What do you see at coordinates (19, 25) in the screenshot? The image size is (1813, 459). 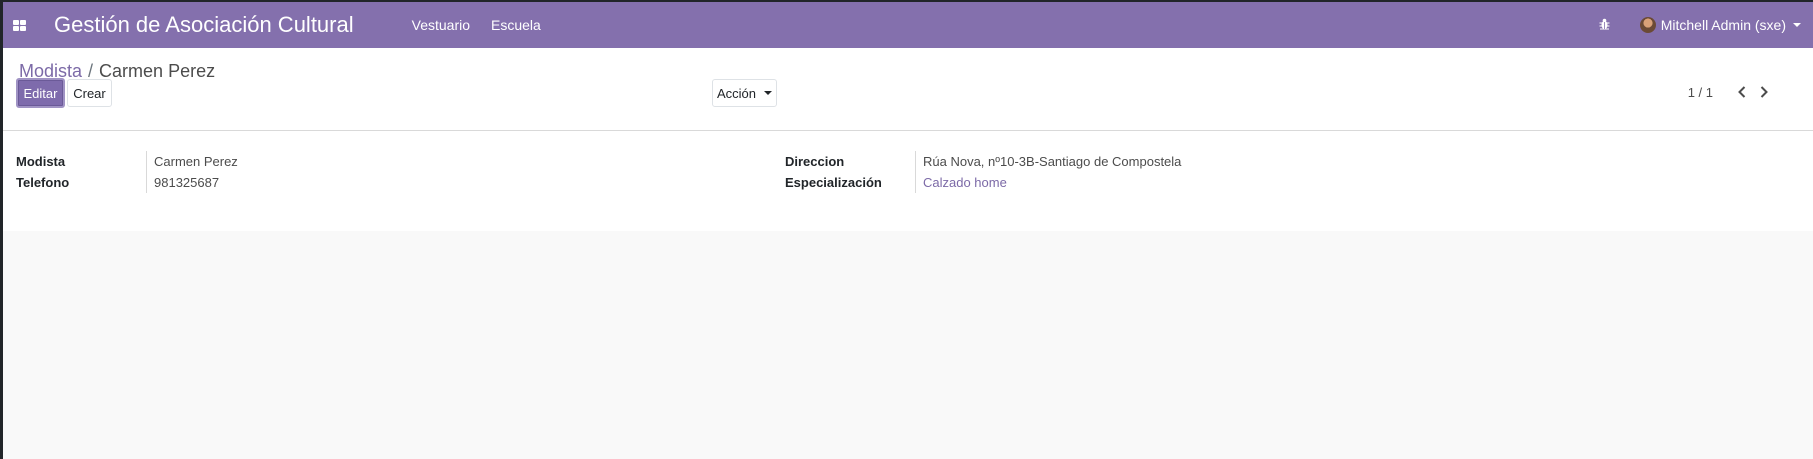 I see `apps-grid-icon` at bounding box center [19, 25].